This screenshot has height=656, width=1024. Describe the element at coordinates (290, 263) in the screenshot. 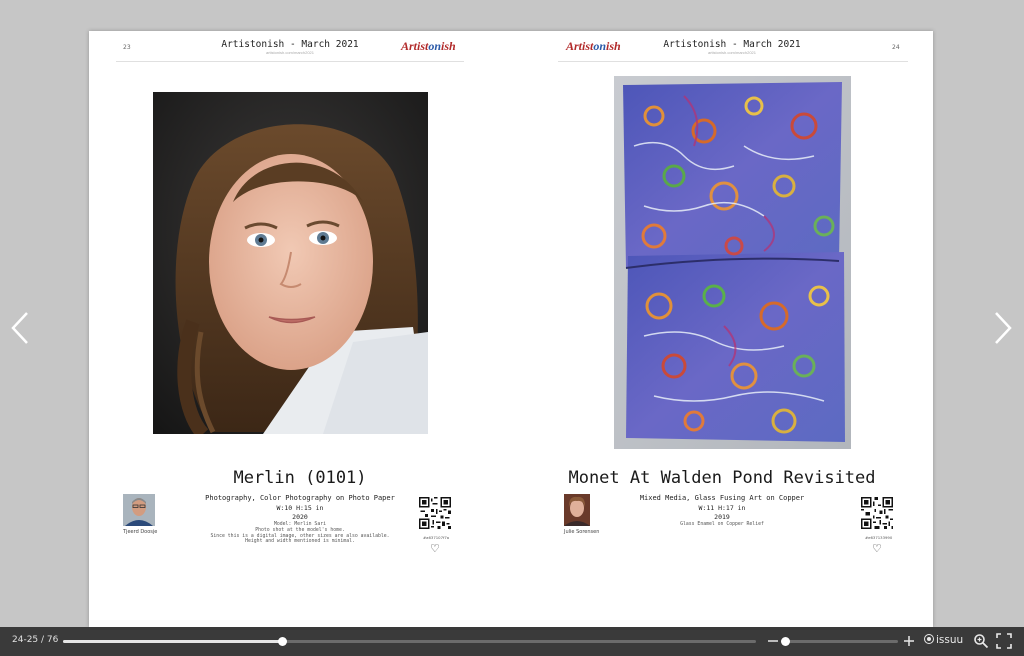

I see `portrait-photo` at that location.